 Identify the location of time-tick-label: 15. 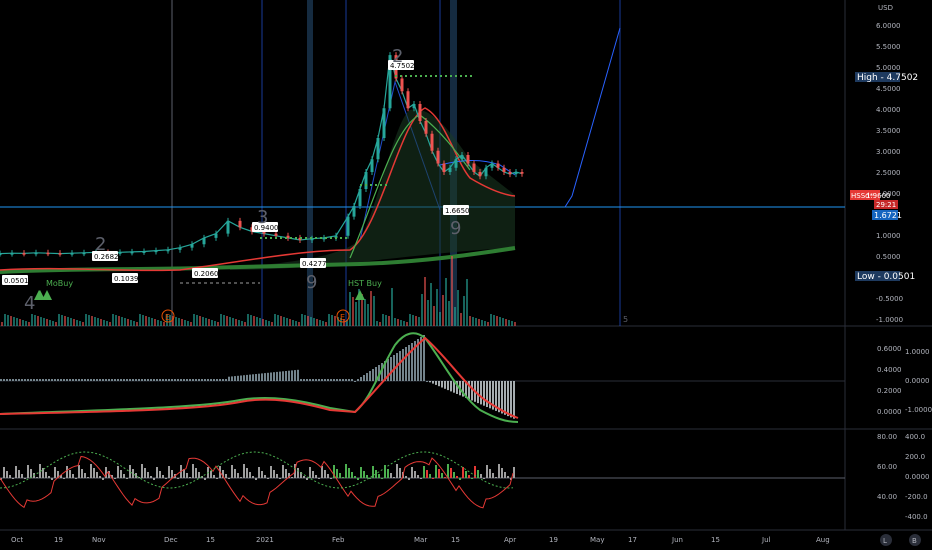
(455, 540).